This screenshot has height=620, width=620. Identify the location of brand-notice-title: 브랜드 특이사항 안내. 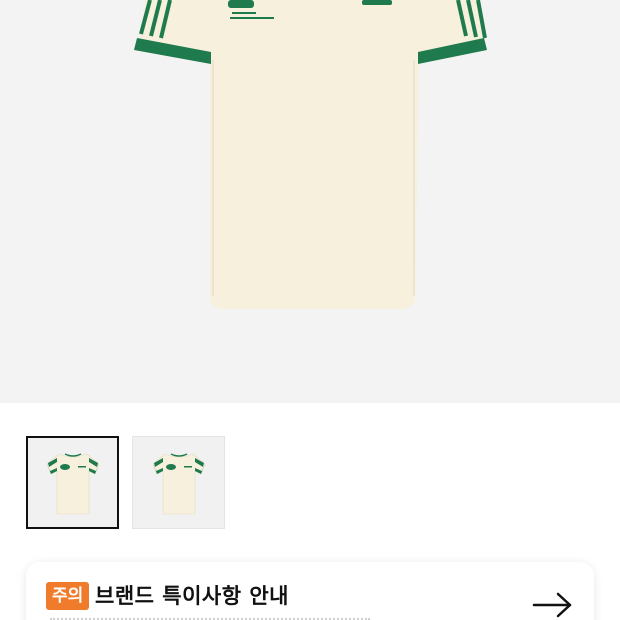
(192, 596).